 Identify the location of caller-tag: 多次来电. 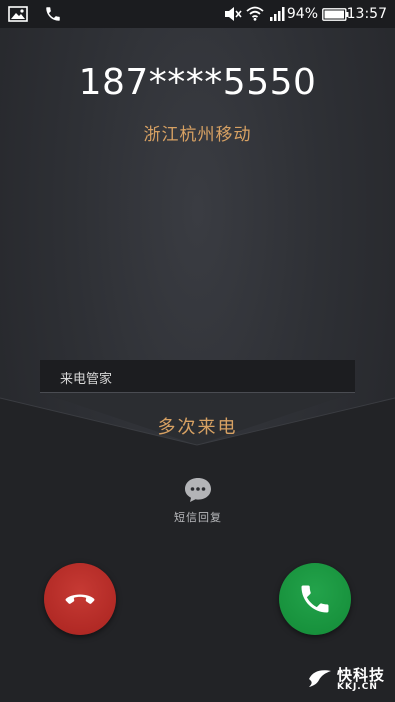
(197, 427).